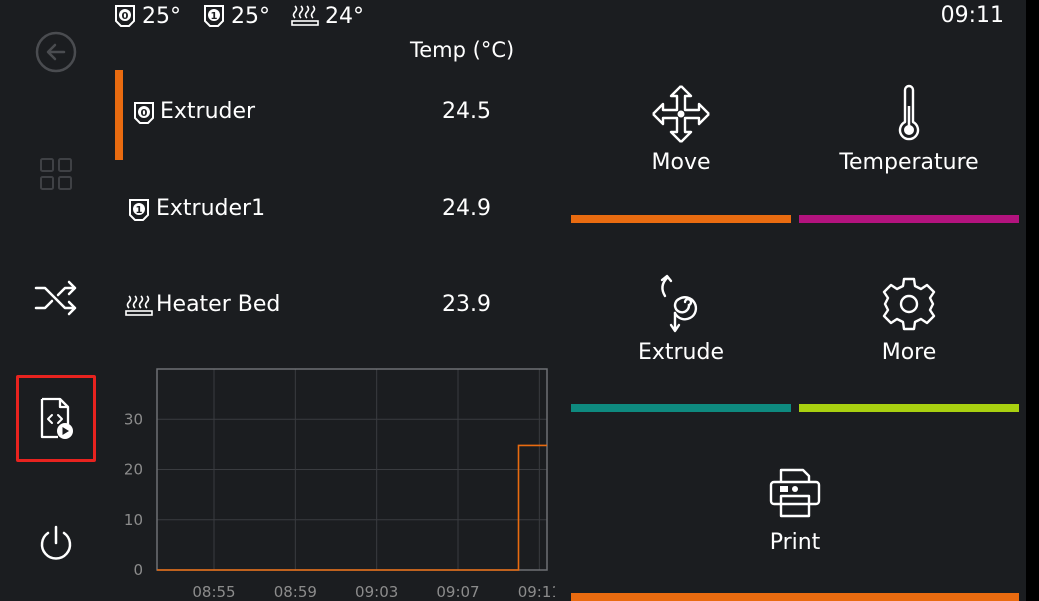  Describe the element at coordinates (679, 303) in the screenshot. I see `extrude-spiral-icon` at that location.